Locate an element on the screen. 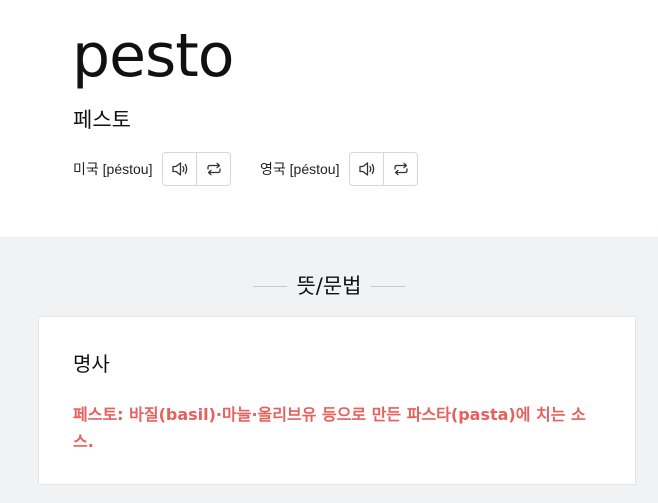  korean-reading: 페스토 is located at coordinates (102, 120).